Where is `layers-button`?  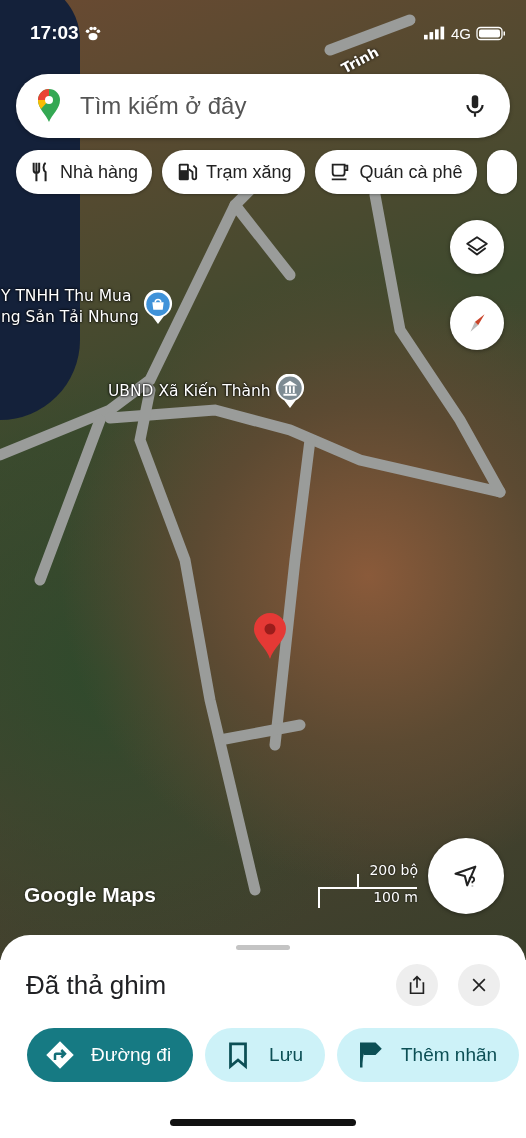
layers-button is located at coordinates (477, 247).